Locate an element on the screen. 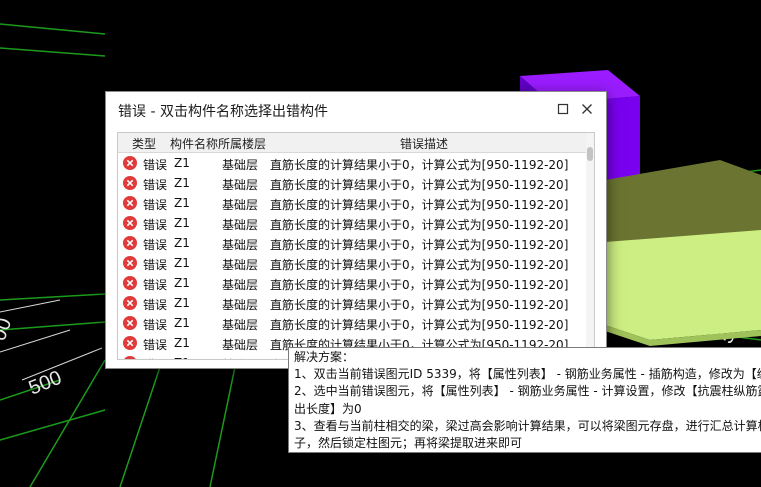  close-icon is located at coordinates (587, 109).